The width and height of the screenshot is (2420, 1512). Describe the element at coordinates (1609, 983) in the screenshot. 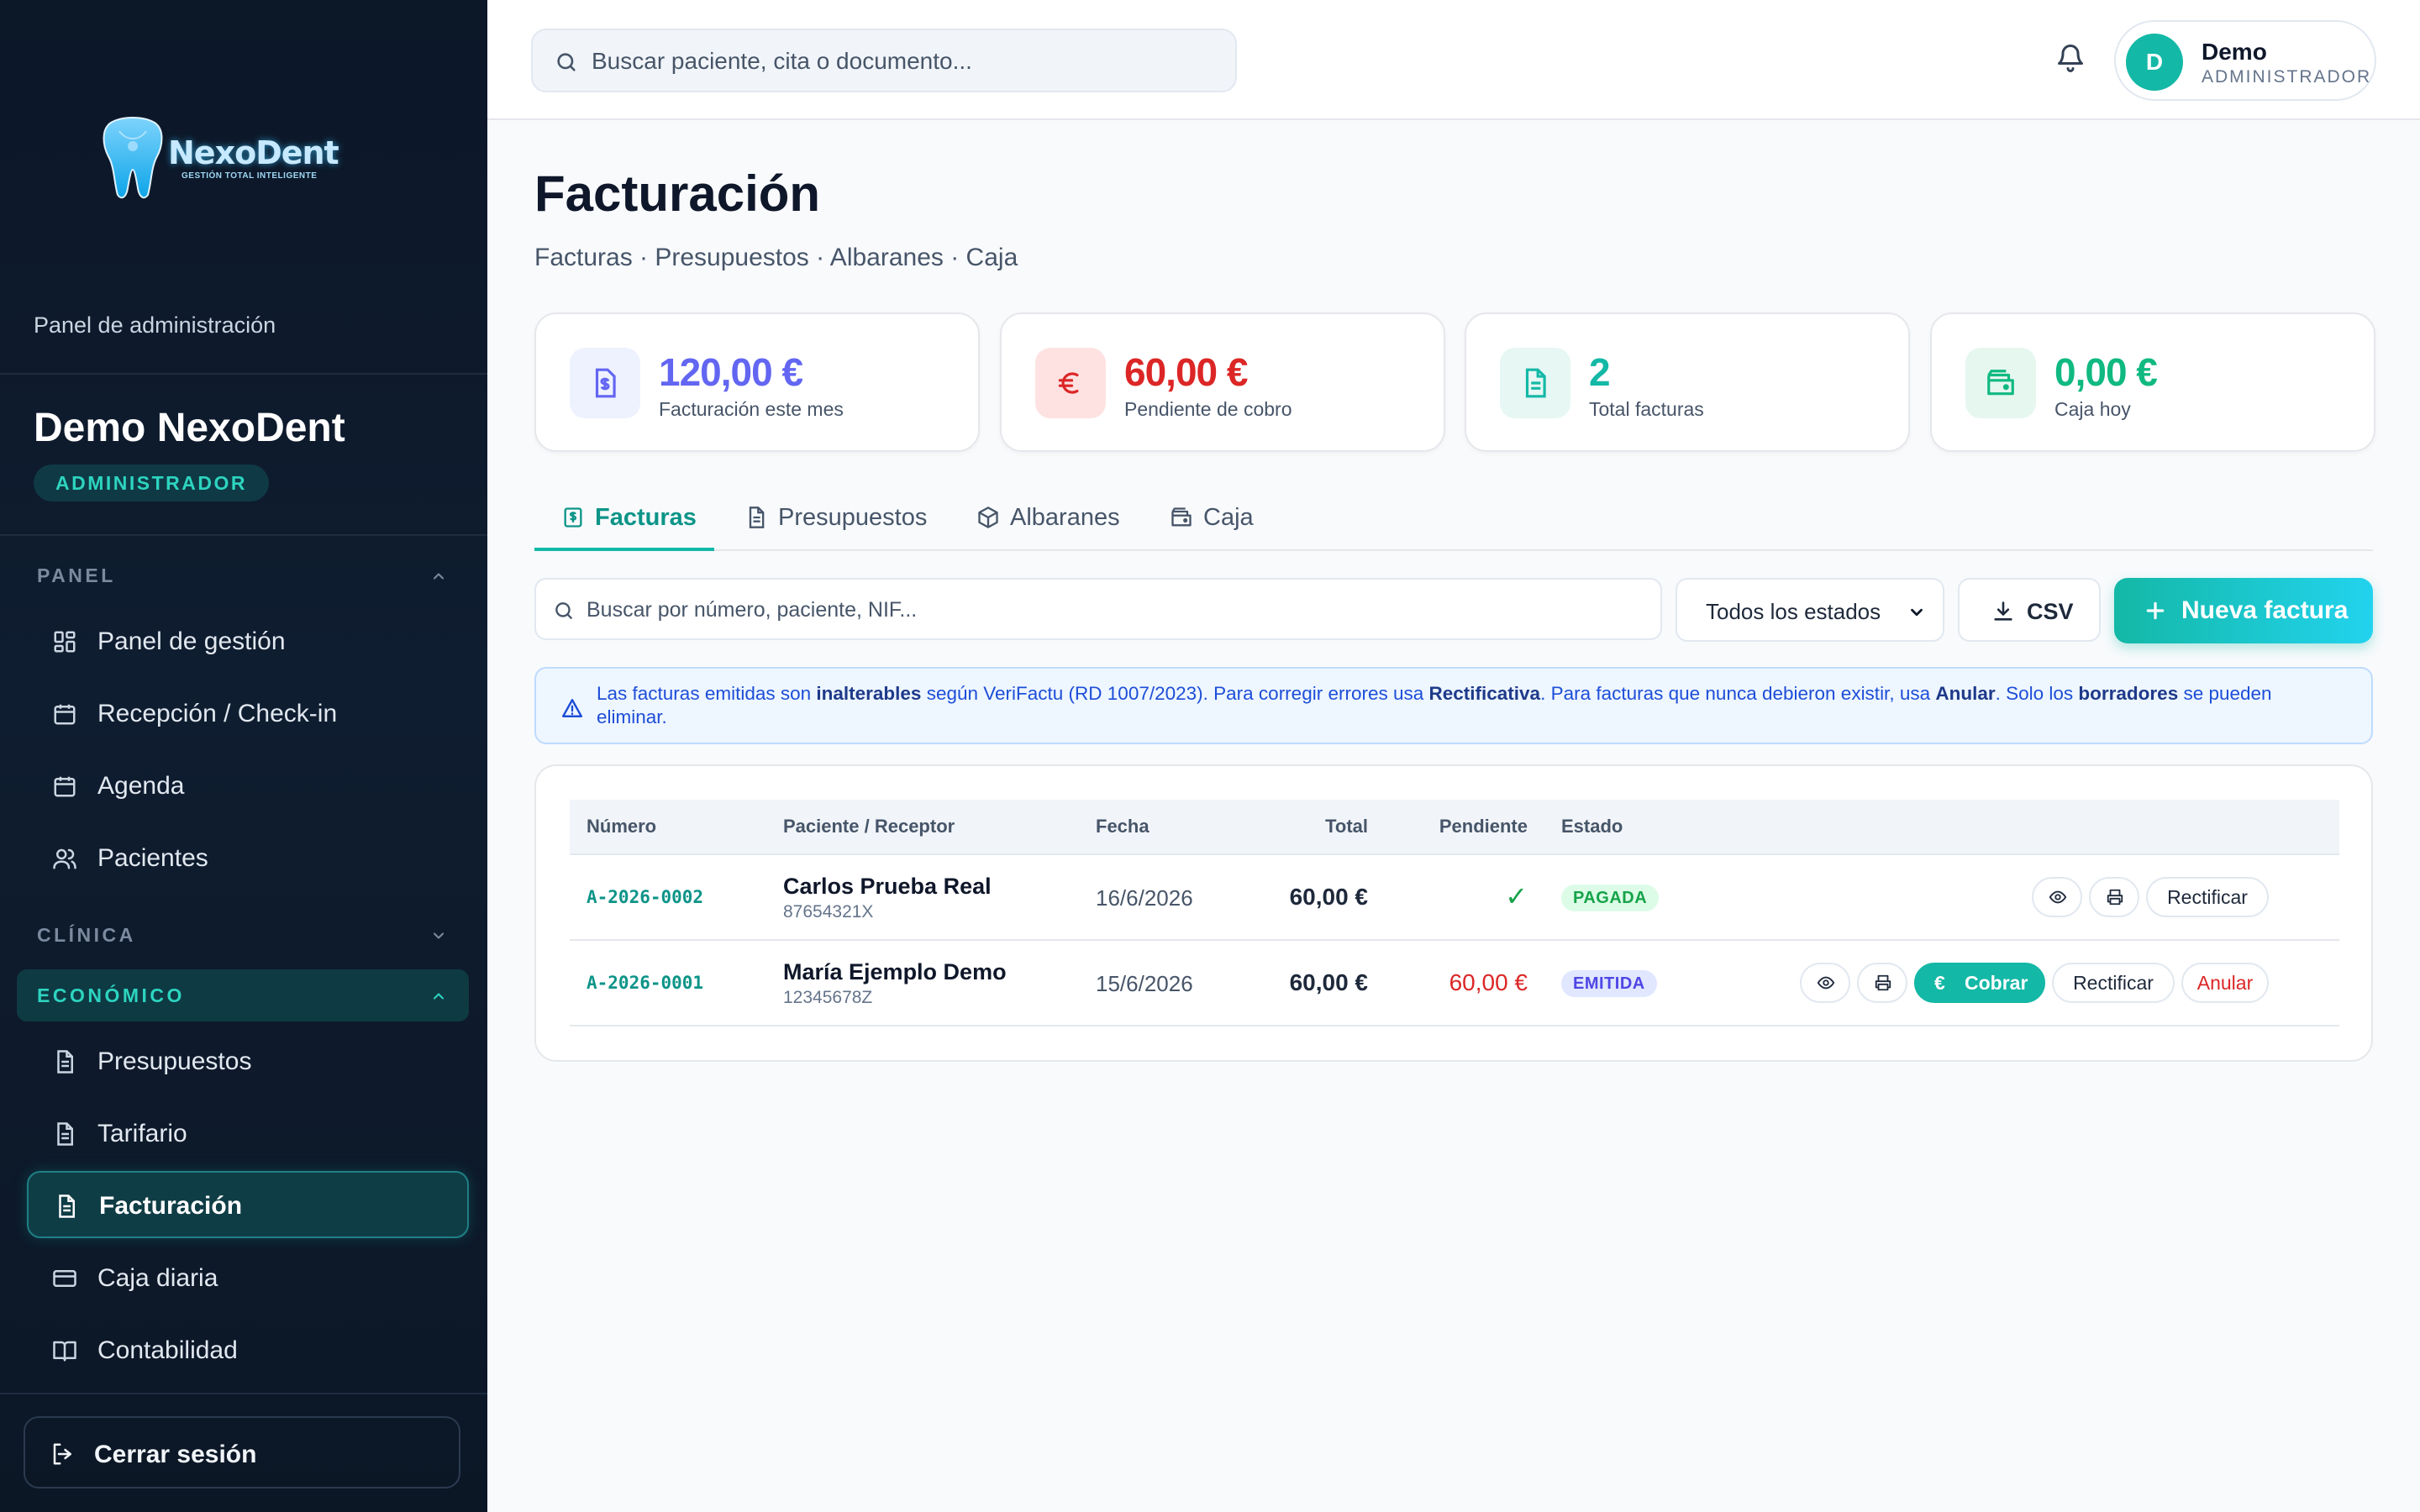

I see `status-badge: EMITIDA` at that location.